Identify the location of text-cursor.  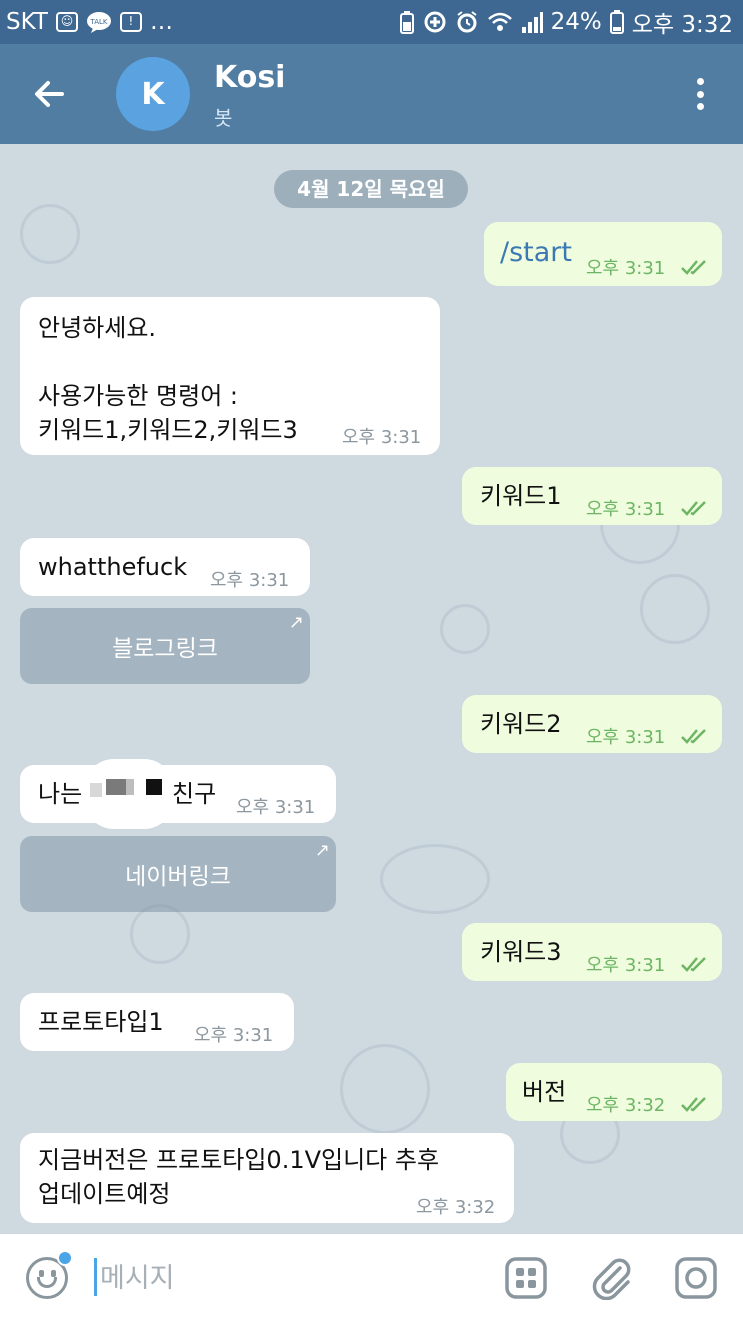
(95, 1277).